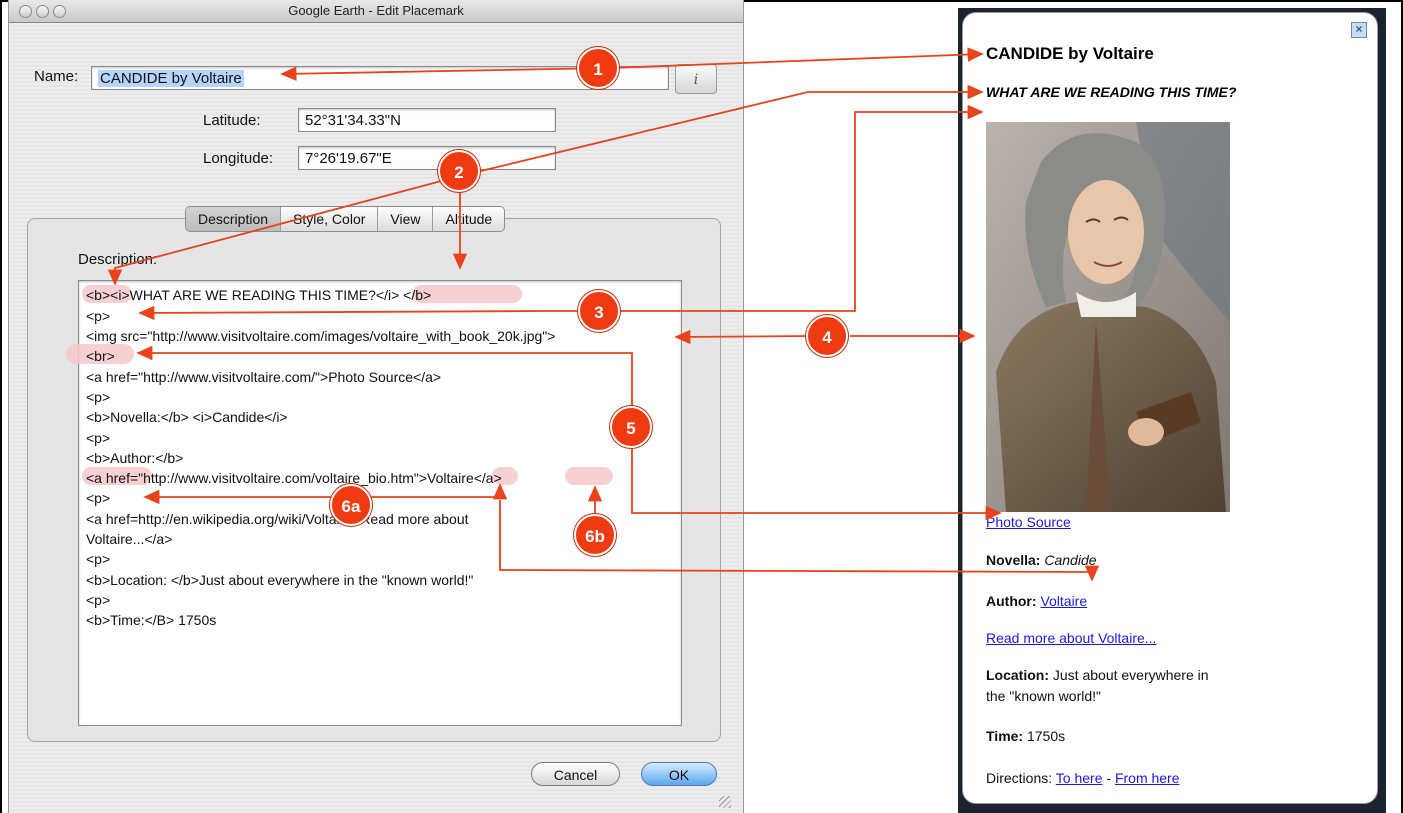 The width and height of the screenshot is (1403, 813). Describe the element at coordinates (342, 313) in the screenshot. I see `arrow-3-left` at that location.